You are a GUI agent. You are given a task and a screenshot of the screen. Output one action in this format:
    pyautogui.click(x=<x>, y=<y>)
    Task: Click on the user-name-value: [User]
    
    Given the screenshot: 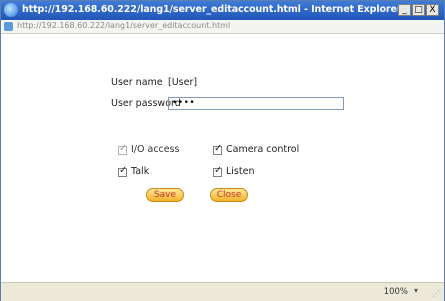 What is the action you would take?
    pyautogui.click(x=183, y=82)
    